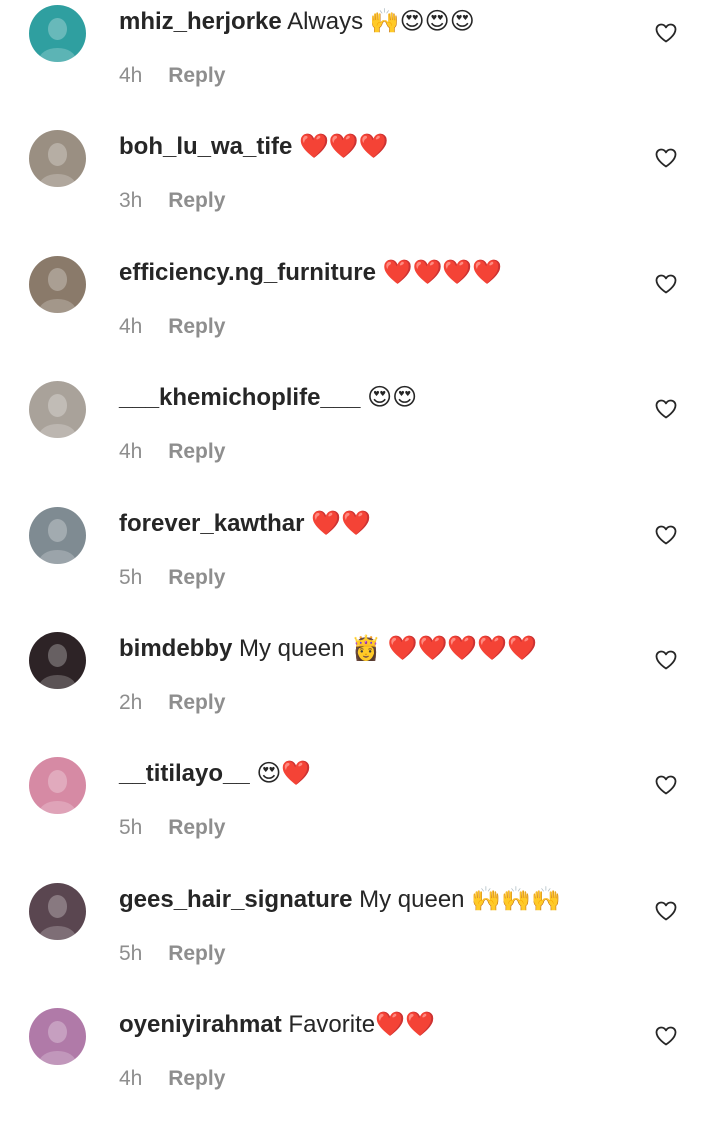  Describe the element at coordinates (388, 648) in the screenshot. I see `comment-body: My queen 👸 ❤️❤️❤️❤️❤️` at that location.